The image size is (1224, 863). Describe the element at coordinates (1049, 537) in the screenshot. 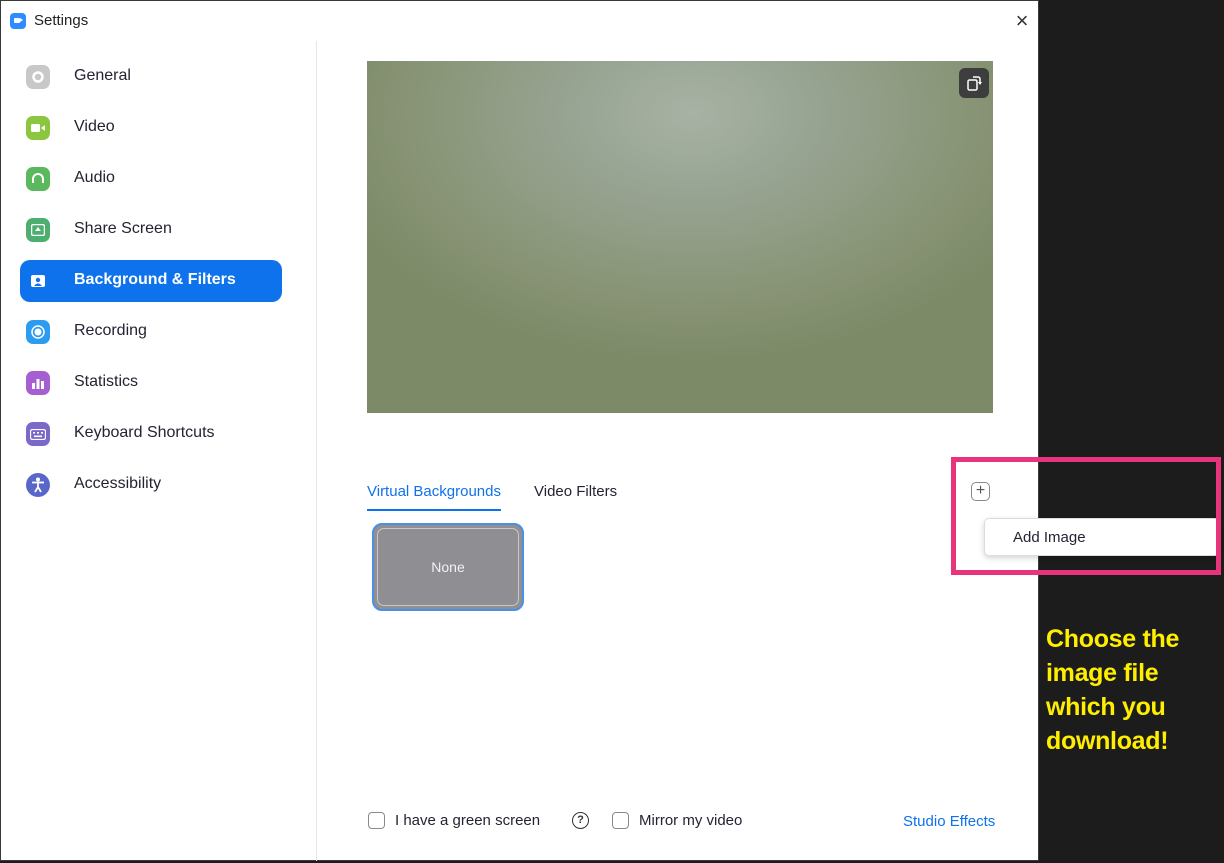

I see `menu-item-add-image: Add Image` at that location.